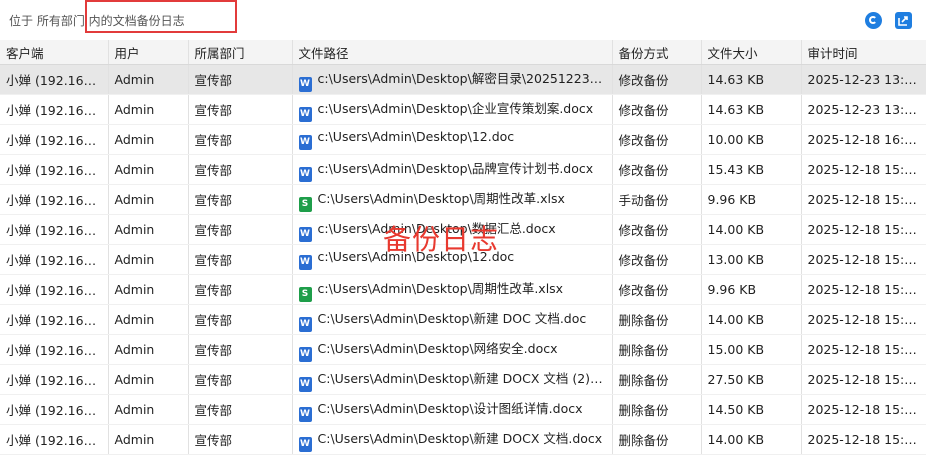 The width and height of the screenshot is (926, 455). I want to click on column-header-user: 用户, so click(148, 52).